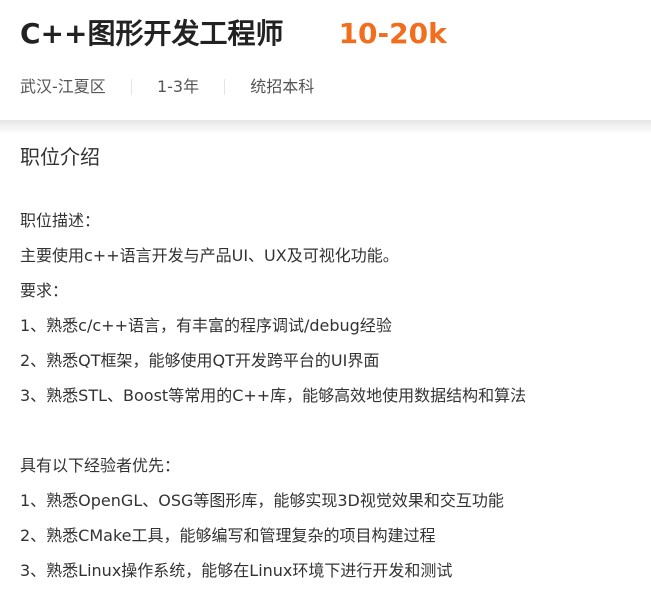  I want to click on description-heading: 职位描述：, so click(60, 220).